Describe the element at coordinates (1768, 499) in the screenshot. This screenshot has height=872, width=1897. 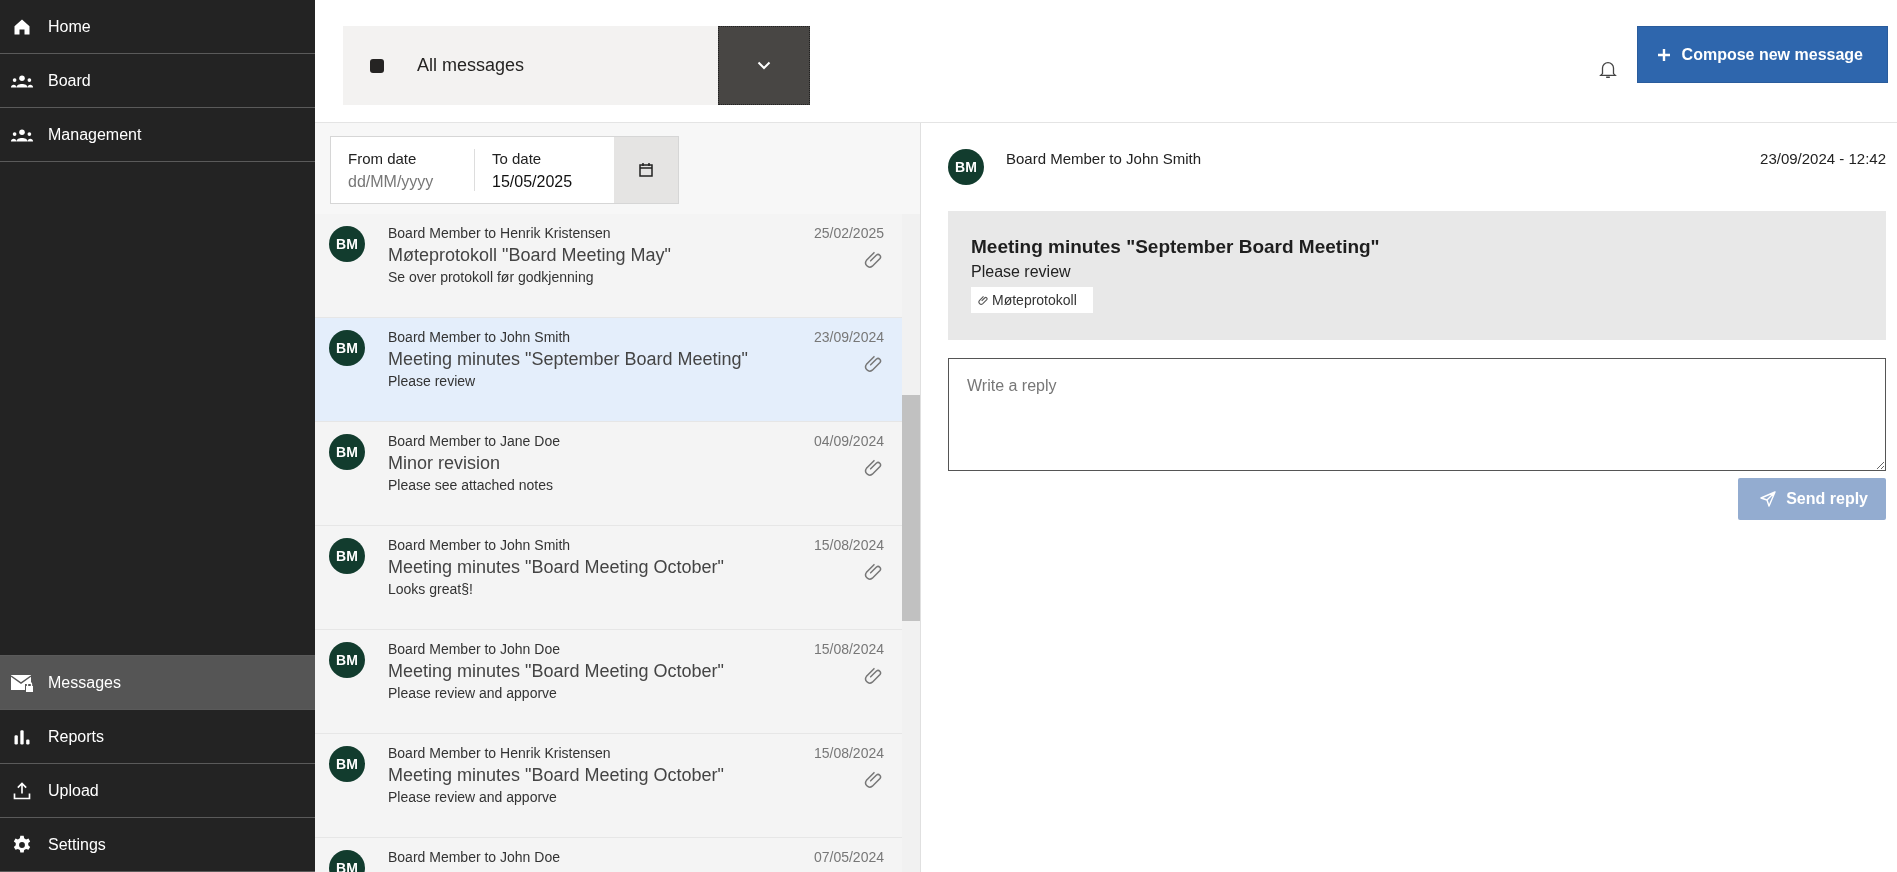
I see `send-icon` at that location.